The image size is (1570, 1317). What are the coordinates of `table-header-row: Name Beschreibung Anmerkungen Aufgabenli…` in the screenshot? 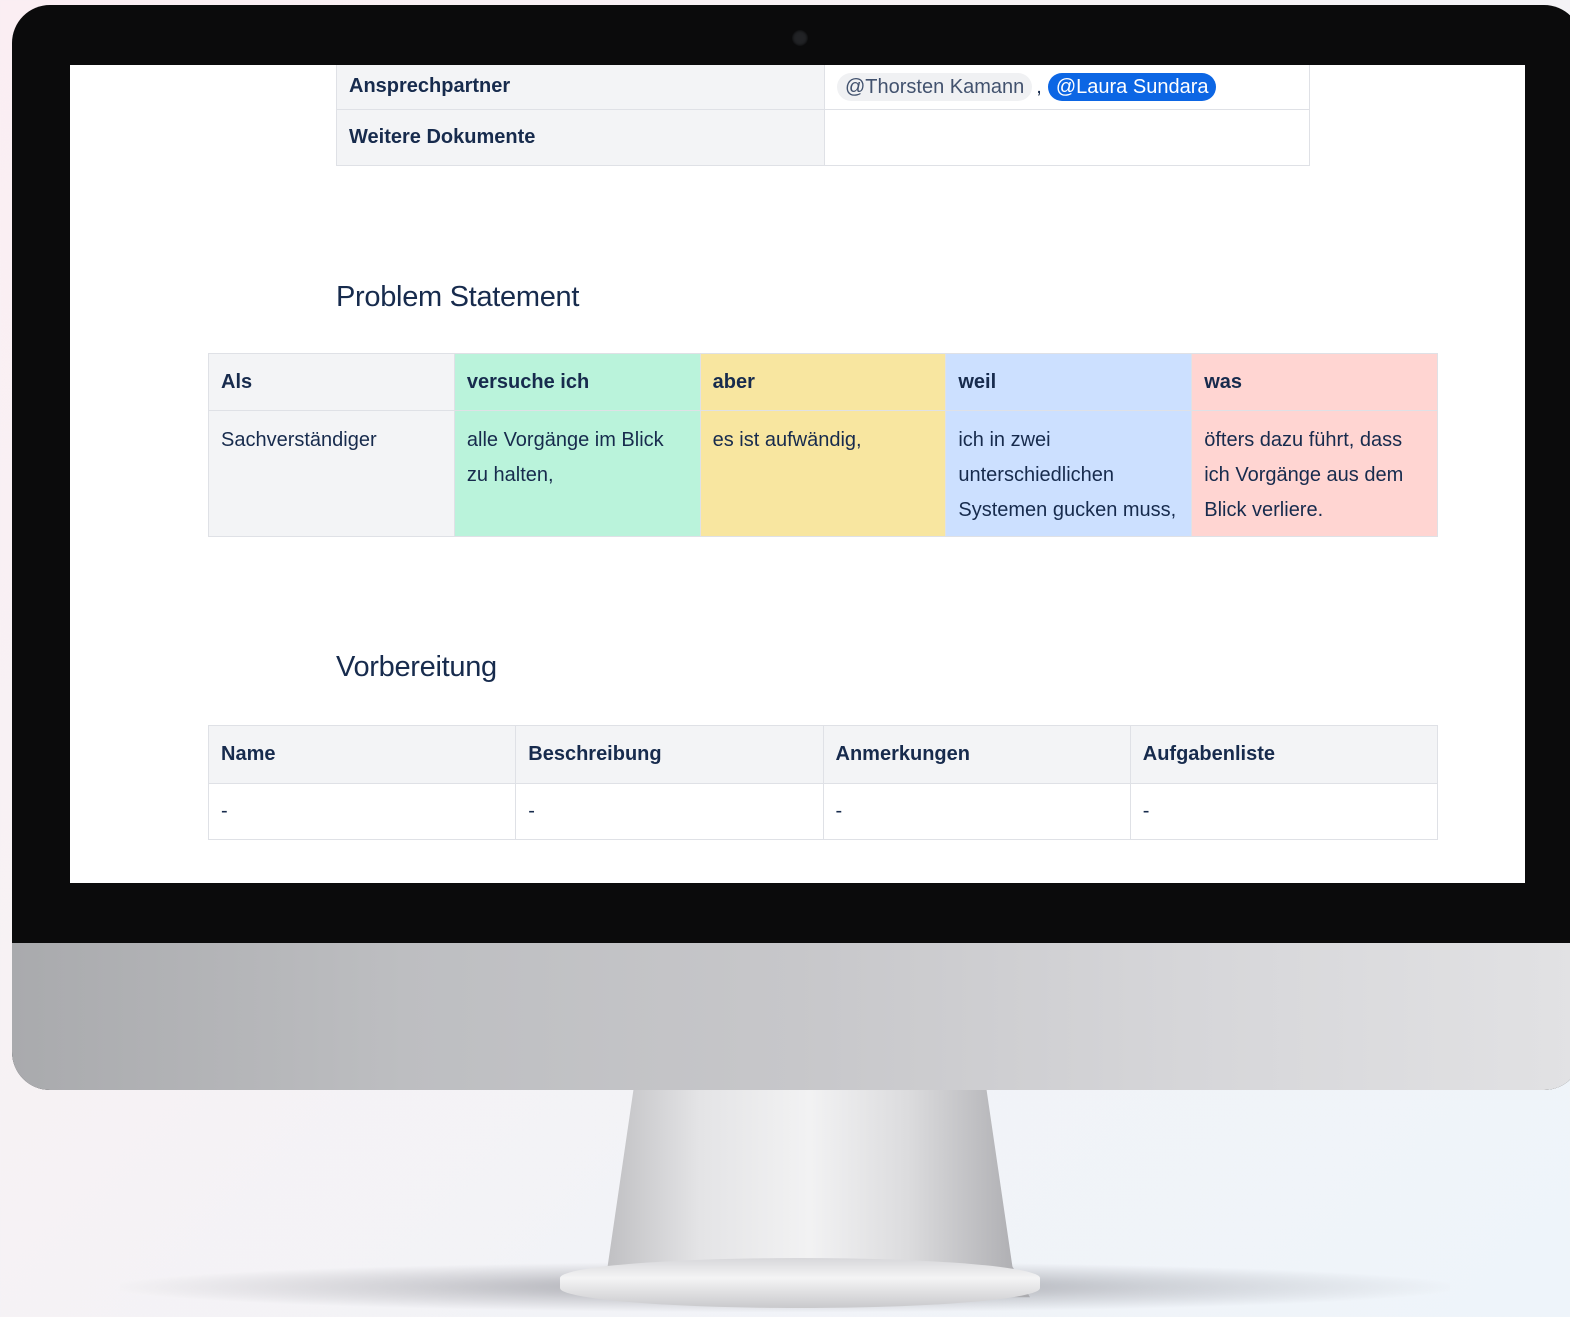 It's located at (823, 754).